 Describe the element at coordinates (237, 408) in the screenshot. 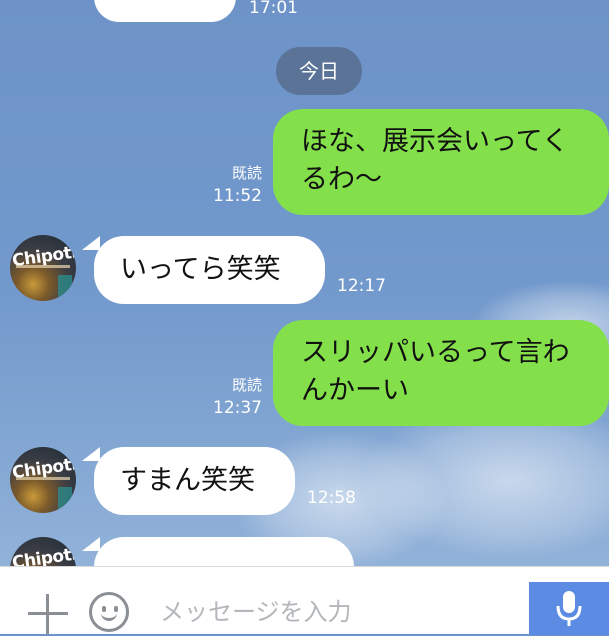

I see `message-time: 12:37` at that location.